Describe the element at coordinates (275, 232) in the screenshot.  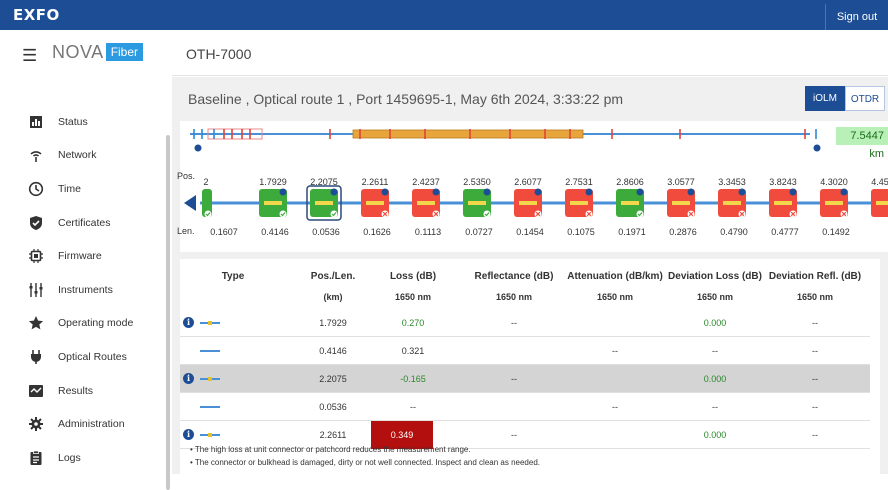
I see `length-value: 0.4146` at that location.